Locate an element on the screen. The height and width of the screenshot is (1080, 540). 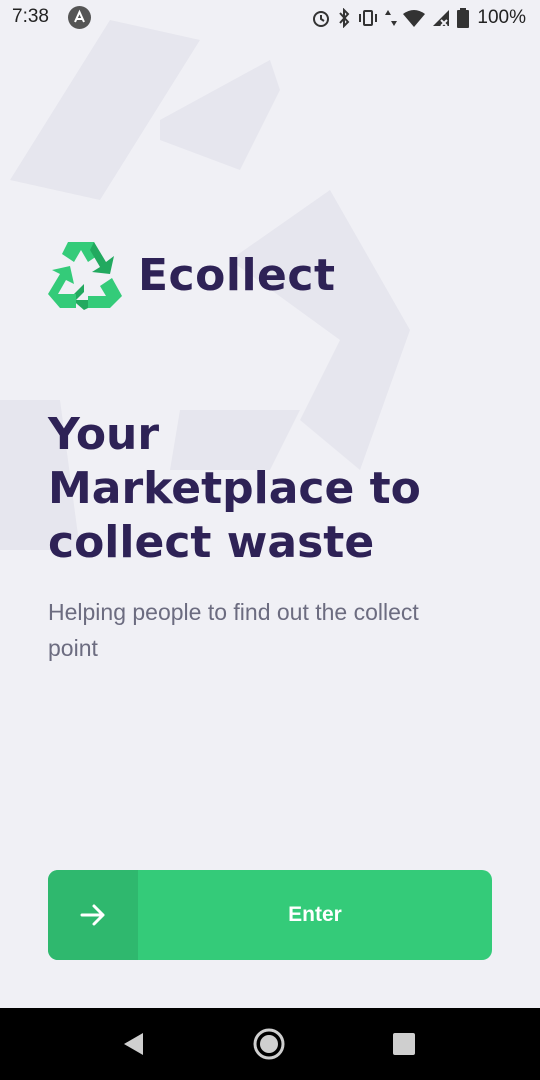
data-arrows-icon is located at coordinates (391, 18).